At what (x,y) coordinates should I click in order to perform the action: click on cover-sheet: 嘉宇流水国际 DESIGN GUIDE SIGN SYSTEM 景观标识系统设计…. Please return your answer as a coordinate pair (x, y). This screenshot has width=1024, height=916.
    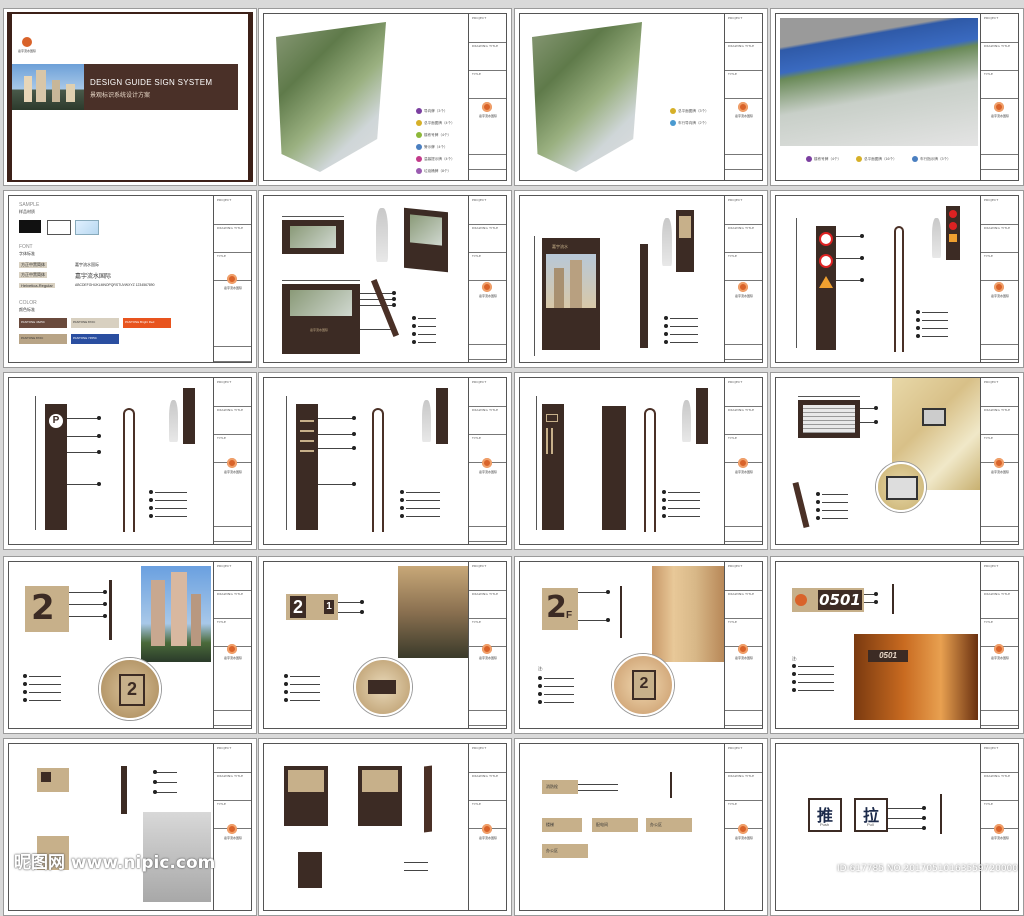
    Looking at the image, I should click on (130, 97).